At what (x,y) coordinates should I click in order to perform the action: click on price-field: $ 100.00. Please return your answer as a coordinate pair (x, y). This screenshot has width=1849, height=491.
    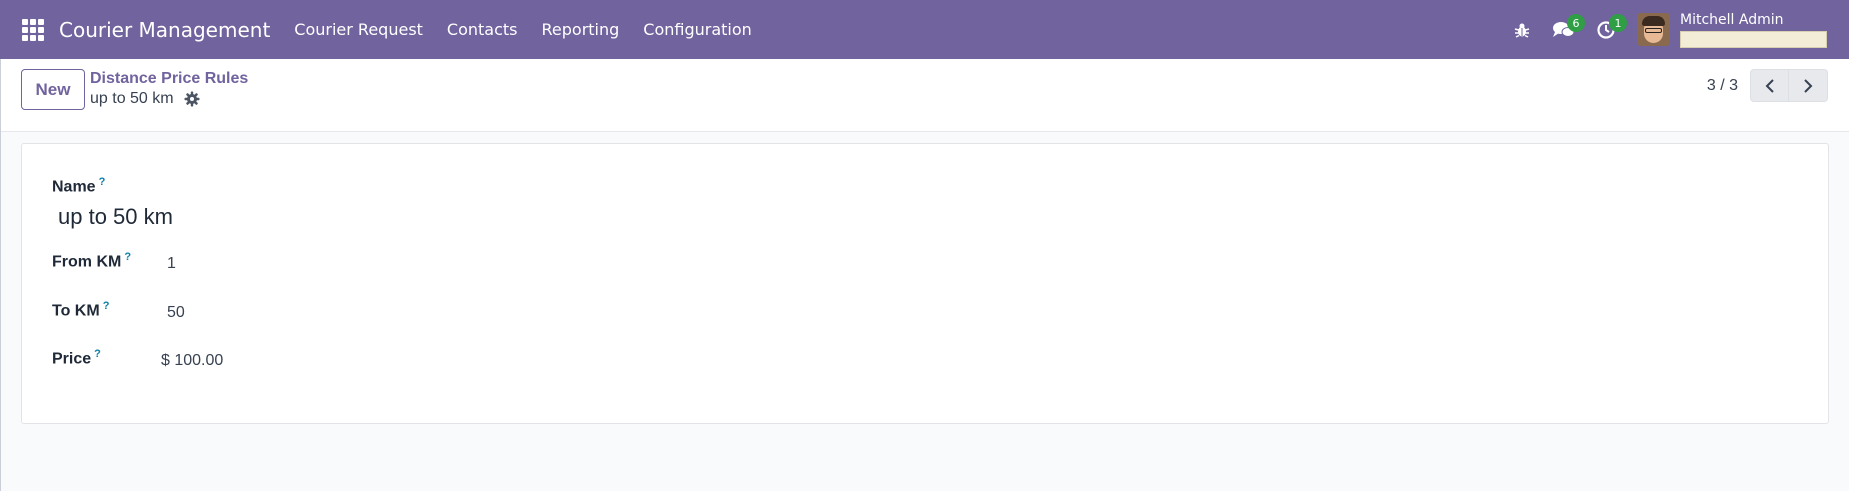
    Looking at the image, I should click on (192, 361).